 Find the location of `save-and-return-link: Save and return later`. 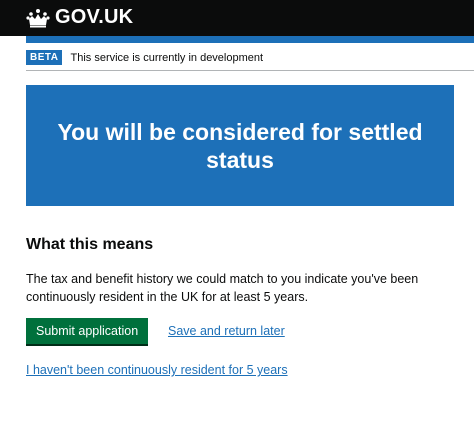

save-and-return-link: Save and return later is located at coordinates (226, 331).